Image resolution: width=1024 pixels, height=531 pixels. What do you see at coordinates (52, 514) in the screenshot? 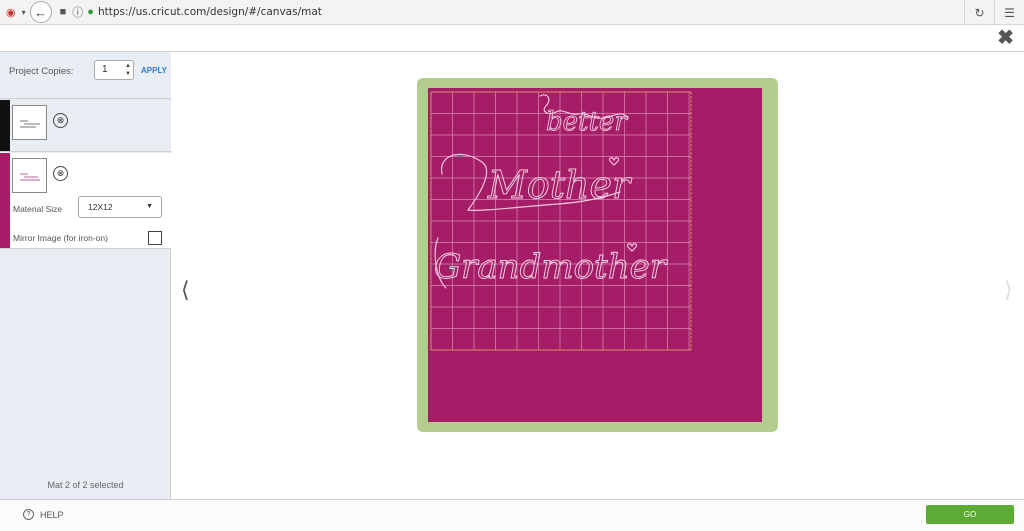
I see `help-label: HELP` at bounding box center [52, 514].